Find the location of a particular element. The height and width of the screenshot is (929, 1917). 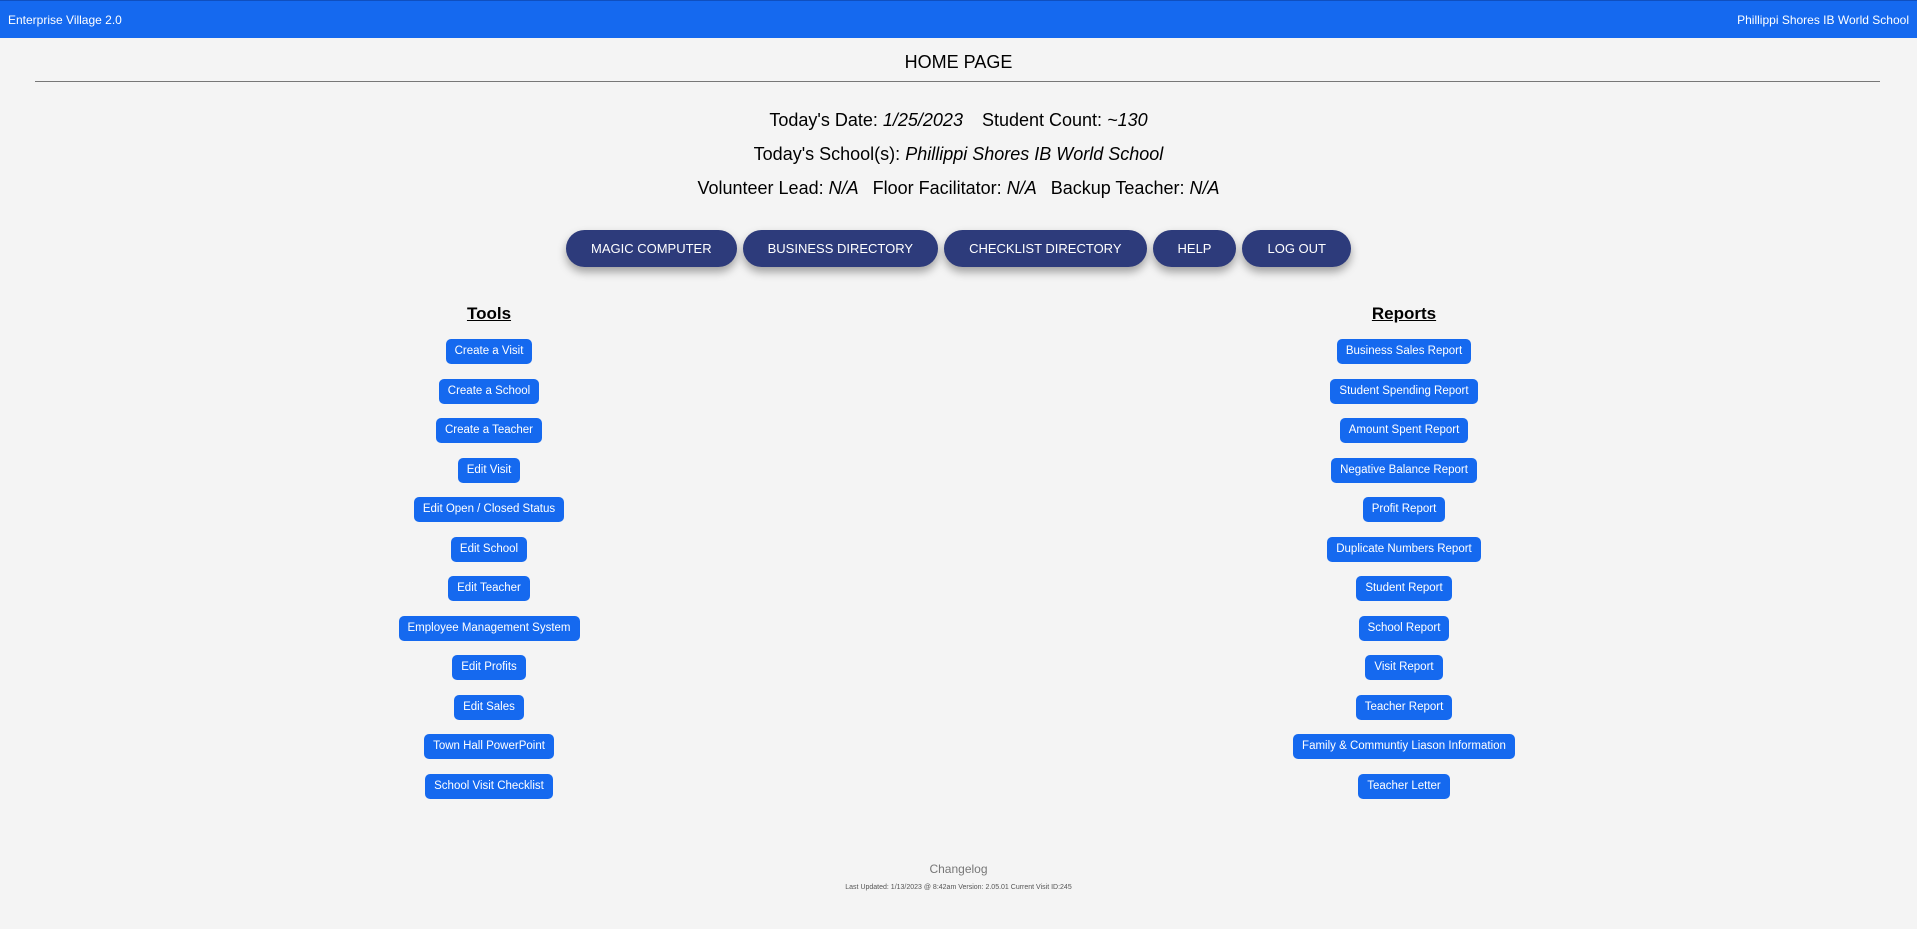

schools-value: Phillippi Shores IB World School is located at coordinates (1034, 154).